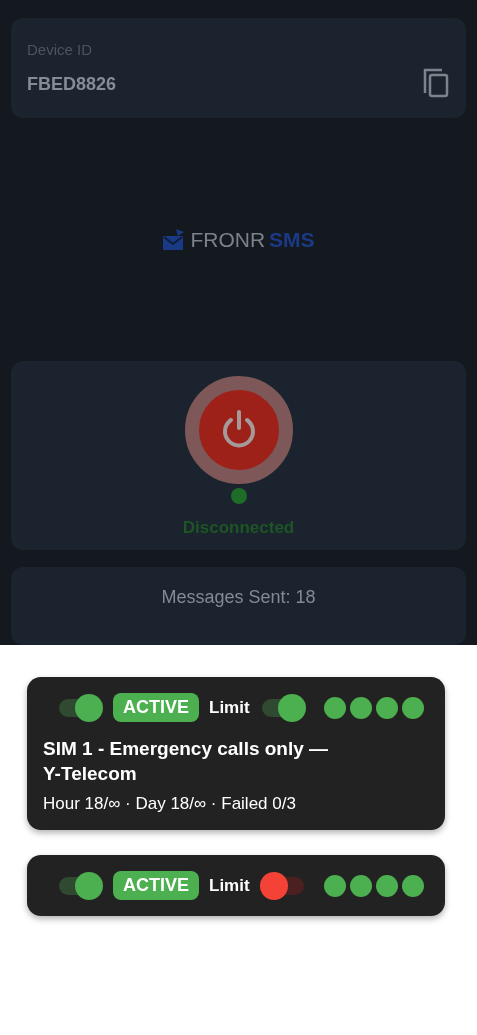 This screenshot has height=1035, width=477. Describe the element at coordinates (170, 804) in the screenshot. I see `sim-details: Hour 18/∞ · Day 18/∞ · Failed 0/3` at that location.